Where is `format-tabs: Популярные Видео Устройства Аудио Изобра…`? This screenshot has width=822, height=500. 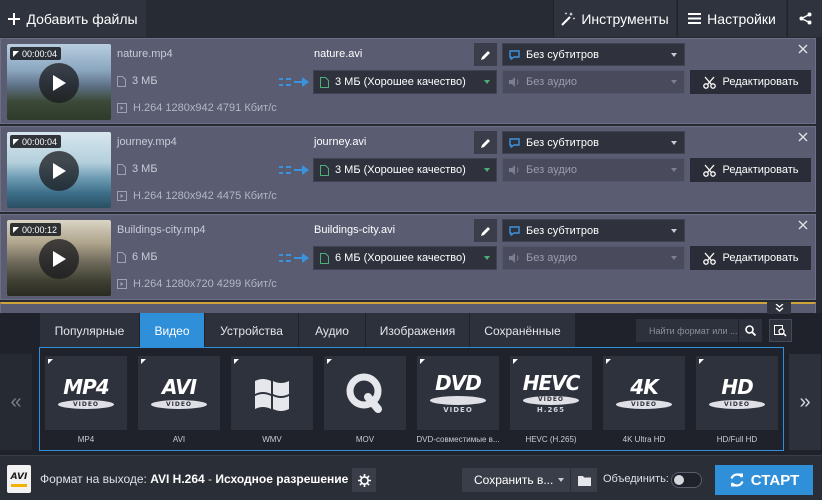
format-tabs: Популярные Видео Устройства Аудио Изобра… is located at coordinates (308, 330).